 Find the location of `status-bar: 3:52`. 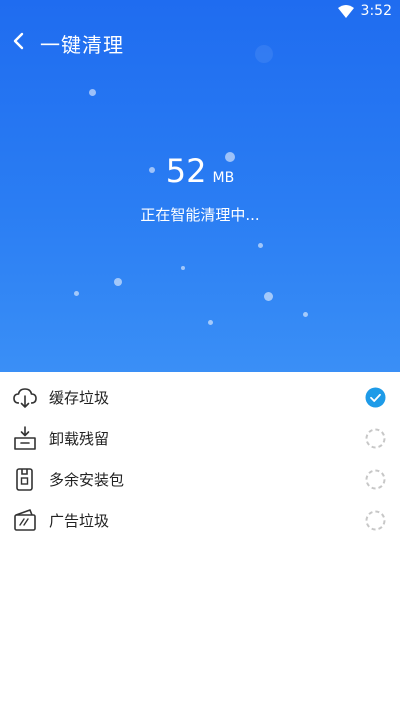

status-bar: 3:52 is located at coordinates (200, 12).